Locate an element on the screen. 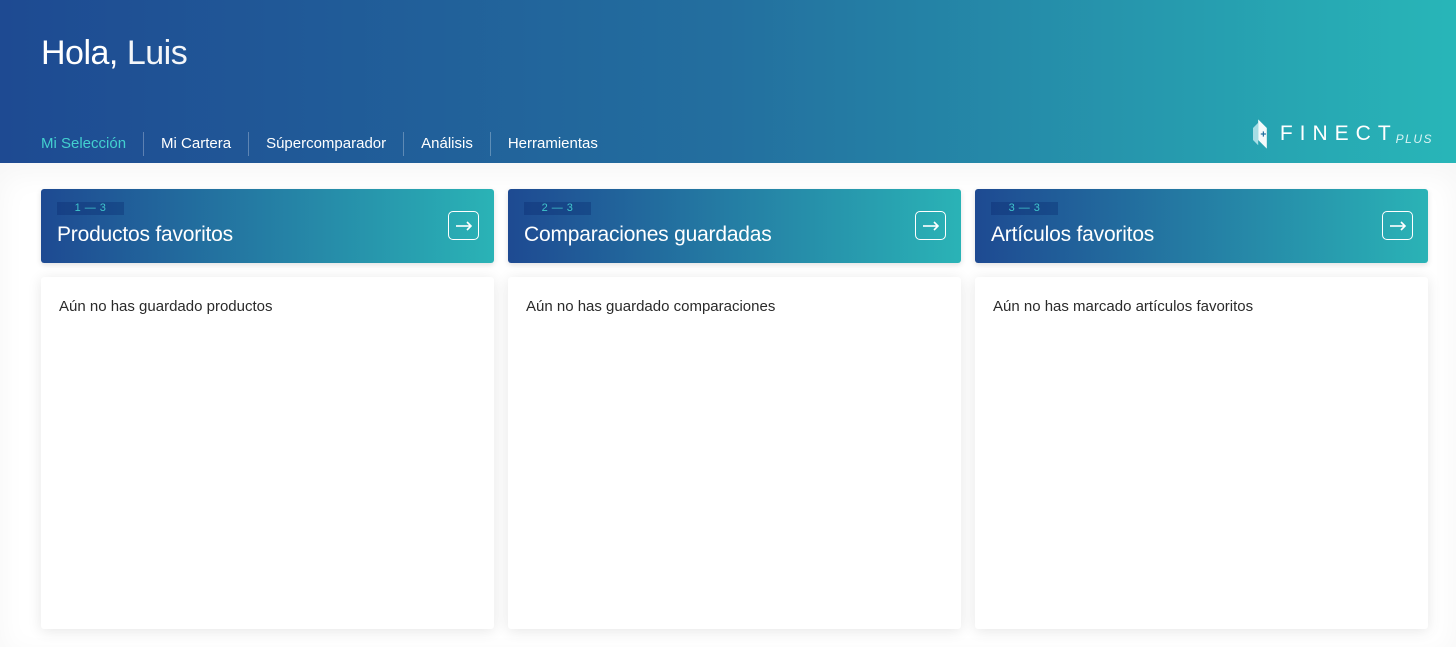 This screenshot has height=647, width=1456. step-badge: 2 — 3 is located at coordinates (557, 208).